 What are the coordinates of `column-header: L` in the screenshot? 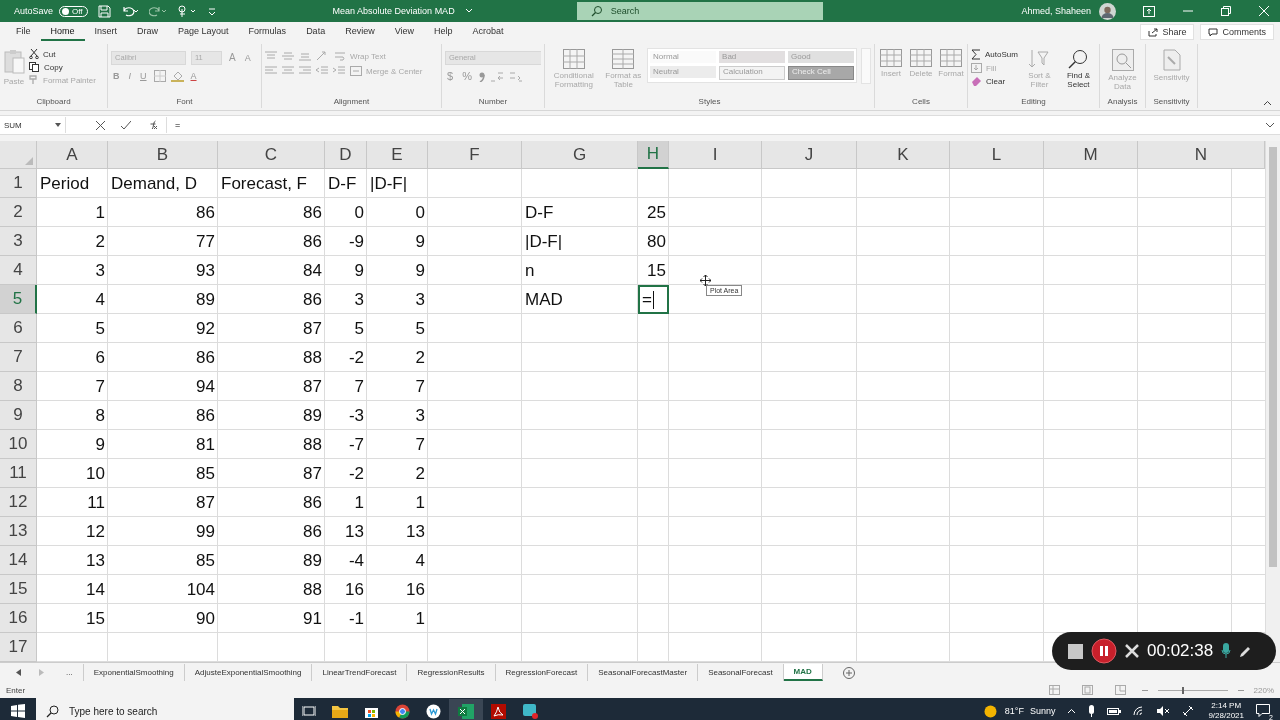 It's located at (997, 155).